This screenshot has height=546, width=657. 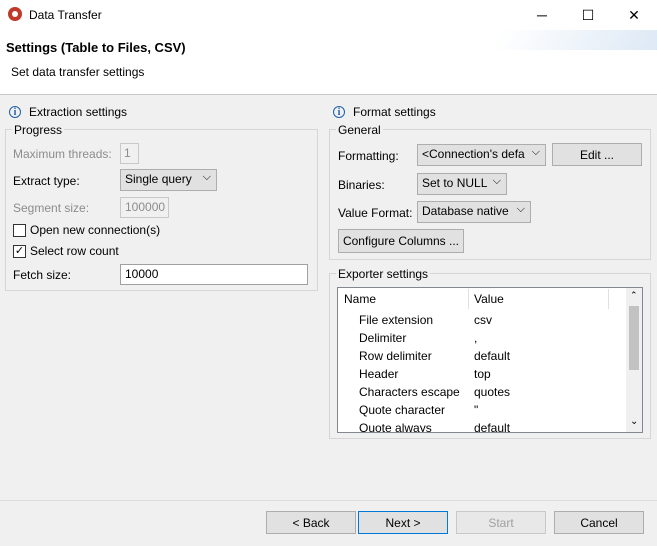 I want to click on binaries-value: Set to NULL, so click(x=455, y=183).